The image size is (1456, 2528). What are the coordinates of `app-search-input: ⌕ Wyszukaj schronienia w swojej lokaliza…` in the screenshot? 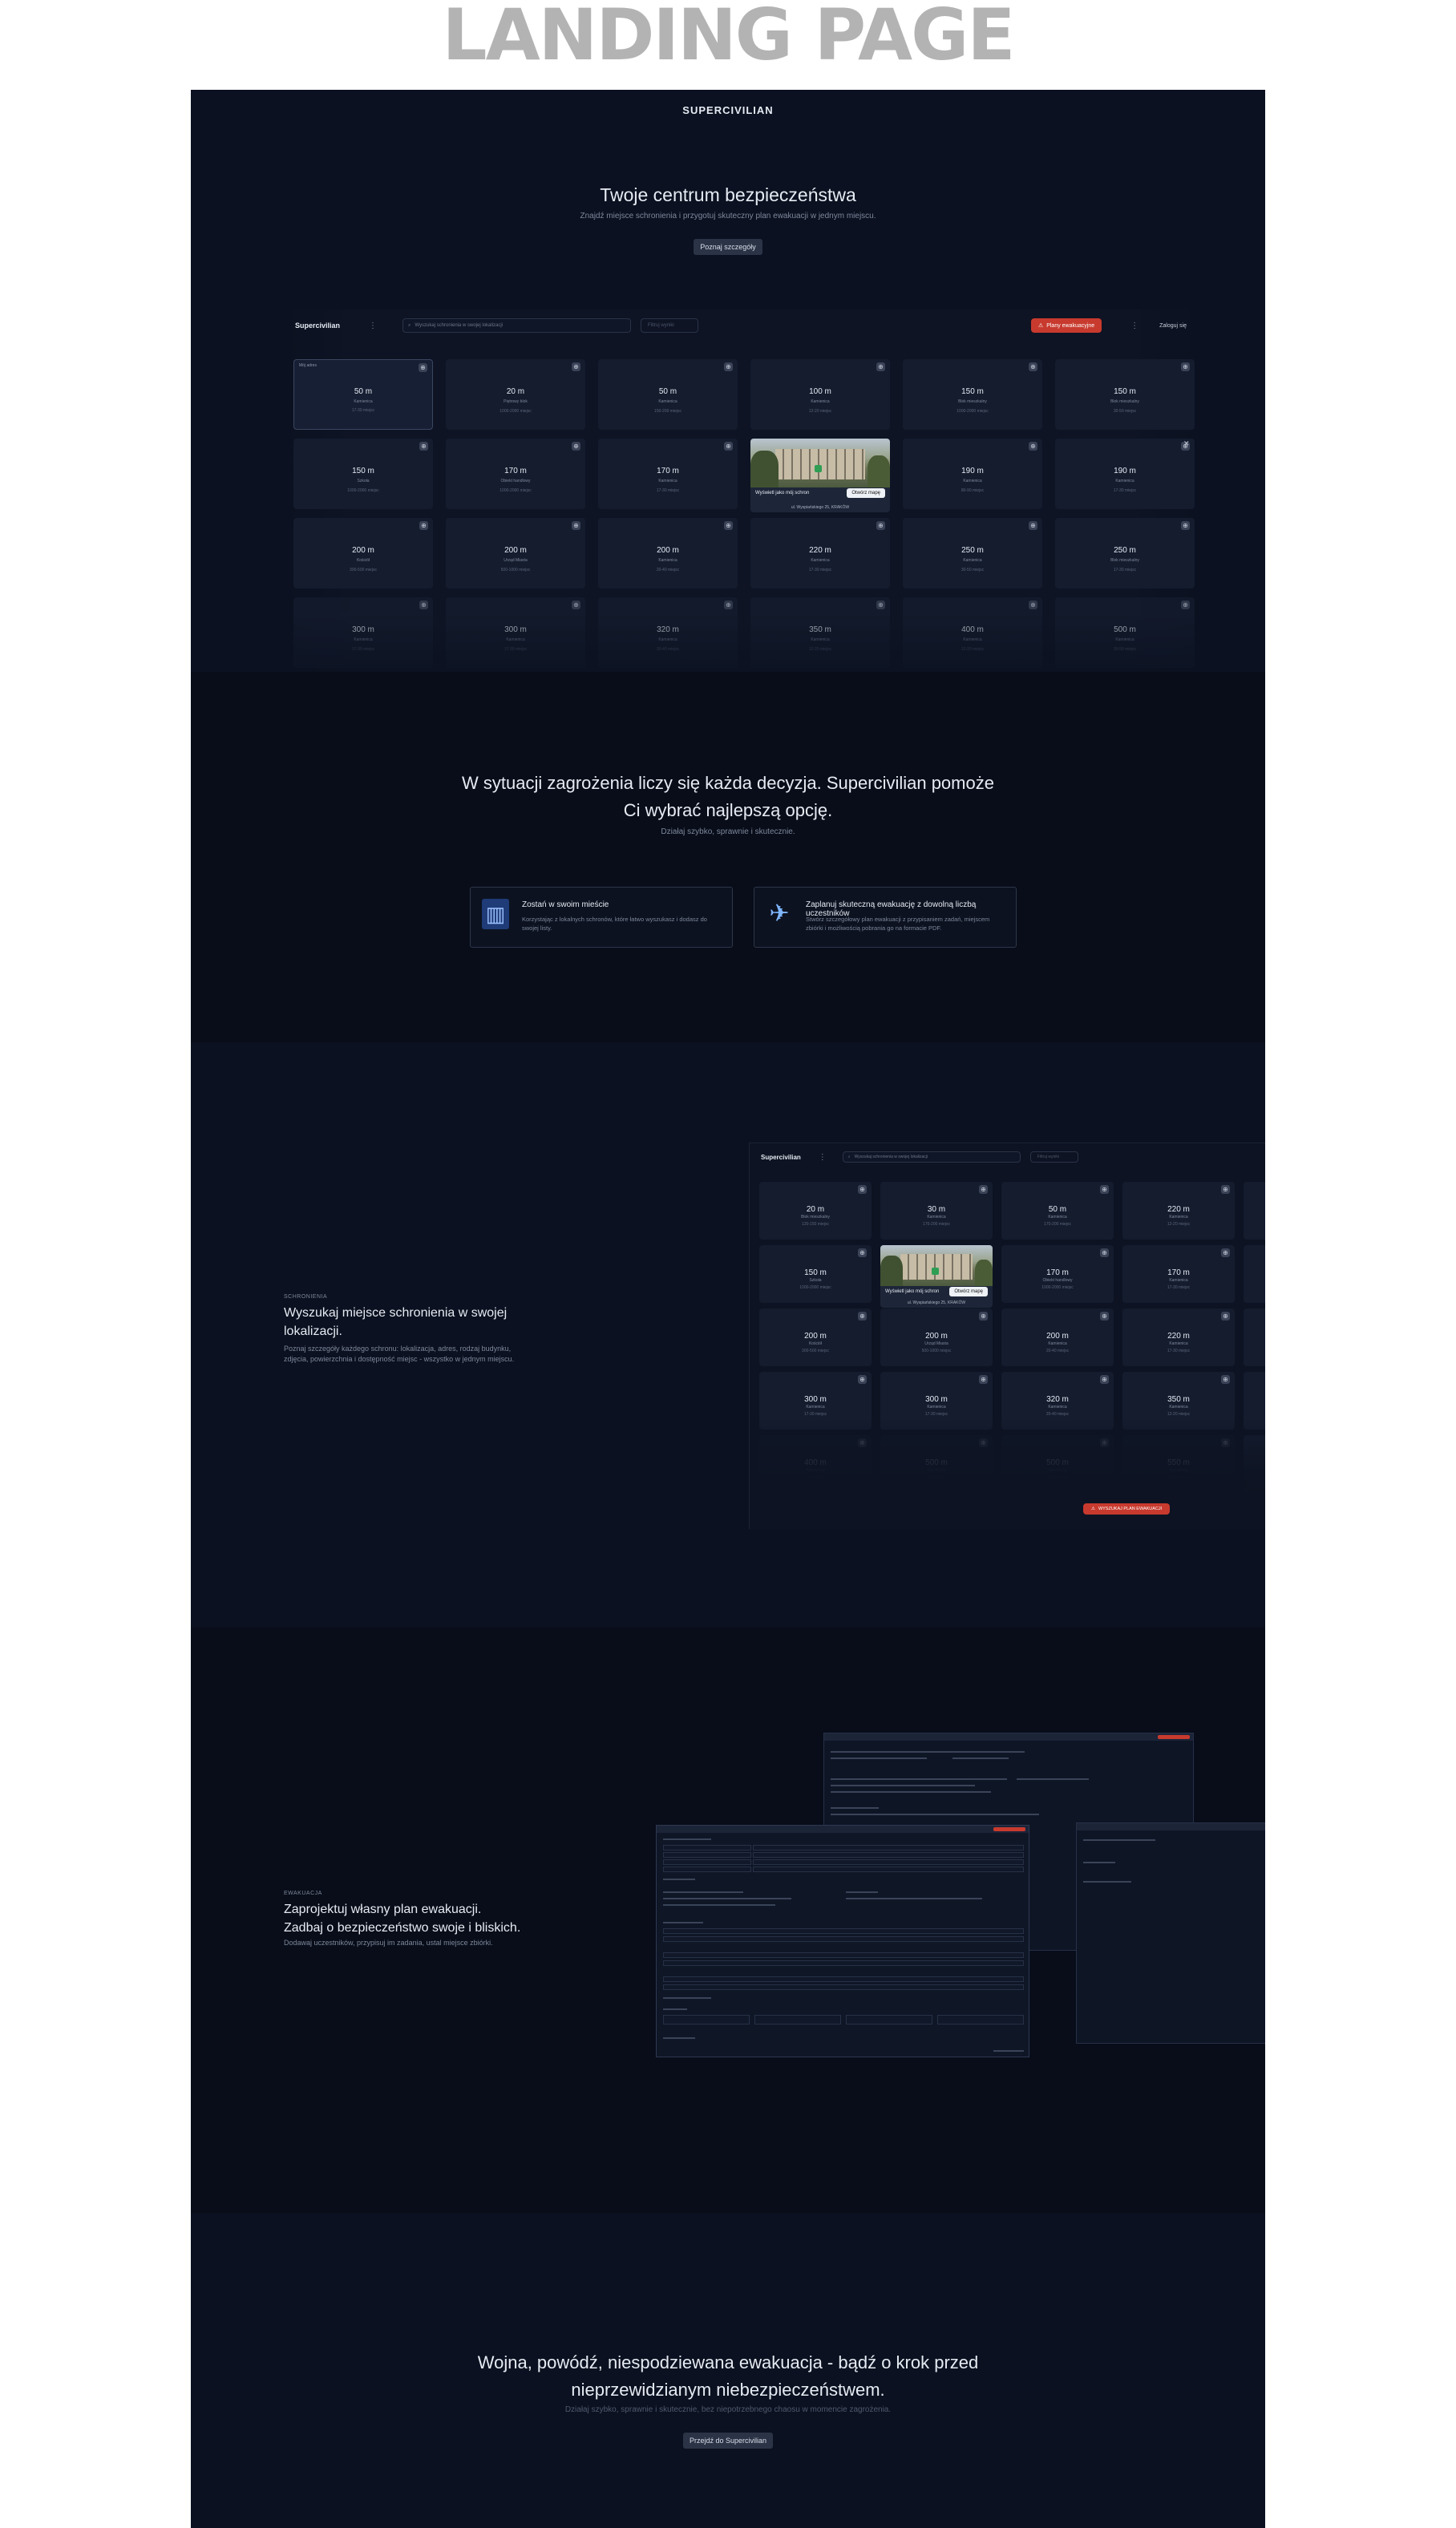 It's located at (517, 325).